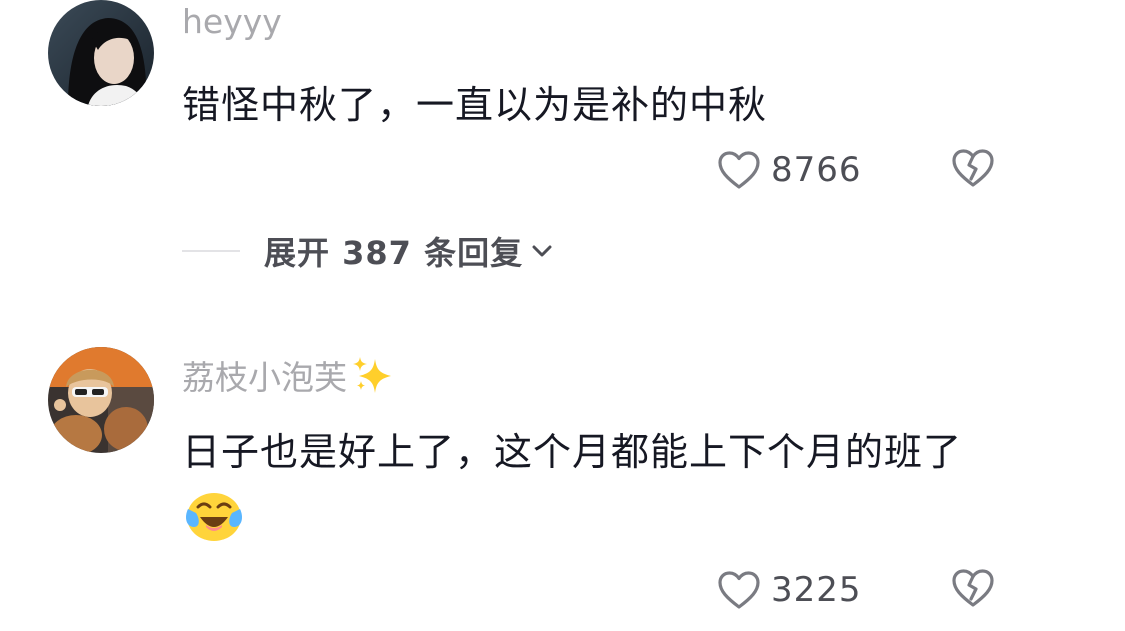 This screenshot has width=1125, height=631. Describe the element at coordinates (264, 377) in the screenshot. I see `username-text: 荔枝小泡芙` at that location.